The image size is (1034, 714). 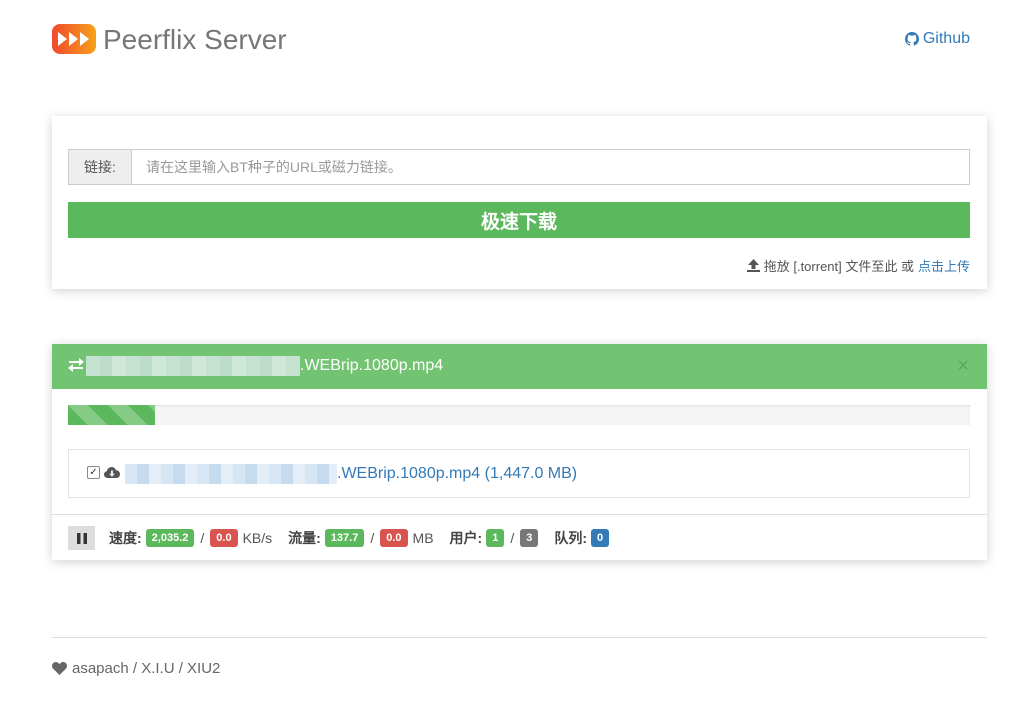 What do you see at coordinates (76, 365) in the screenshot?
I see `transfer-icon` at bounding box center [76, 365].